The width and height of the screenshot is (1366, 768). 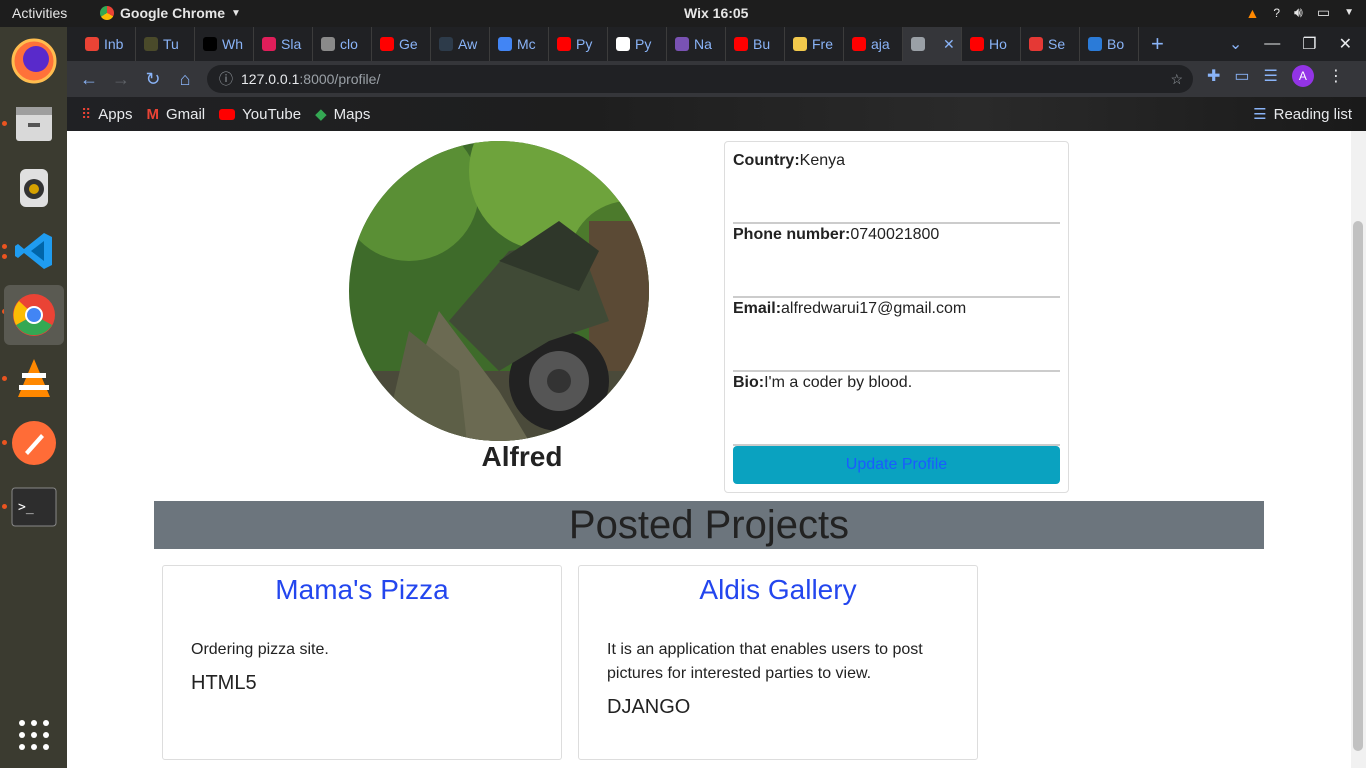 I want to click on restore-icon: ❐, so click(x=1309, y=44).